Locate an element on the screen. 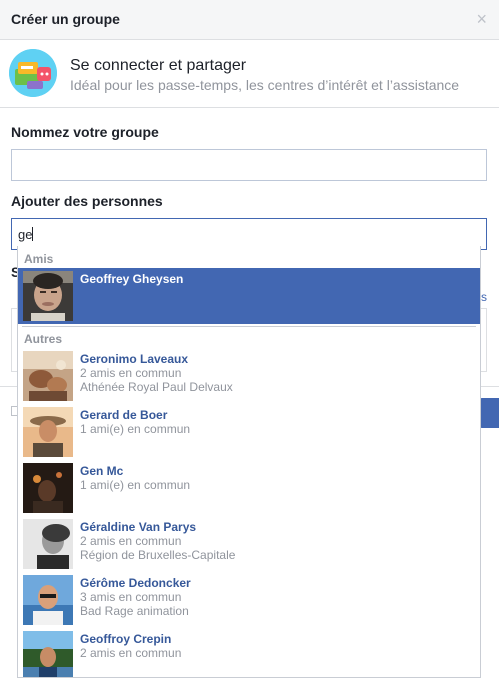 The image size is (499, 678). privacy-link: s is located at coordinates (484, 297).